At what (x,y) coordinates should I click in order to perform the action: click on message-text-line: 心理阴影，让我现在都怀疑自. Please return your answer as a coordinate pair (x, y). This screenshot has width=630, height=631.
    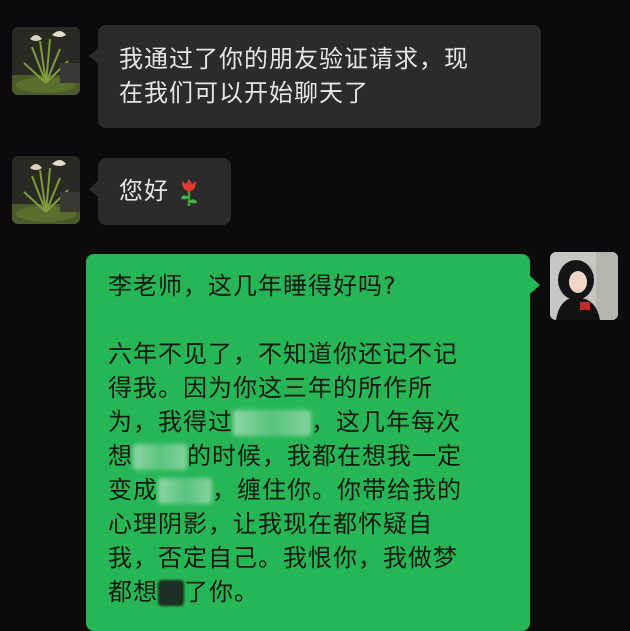
    Looking at the image, I should click on (270, 524).